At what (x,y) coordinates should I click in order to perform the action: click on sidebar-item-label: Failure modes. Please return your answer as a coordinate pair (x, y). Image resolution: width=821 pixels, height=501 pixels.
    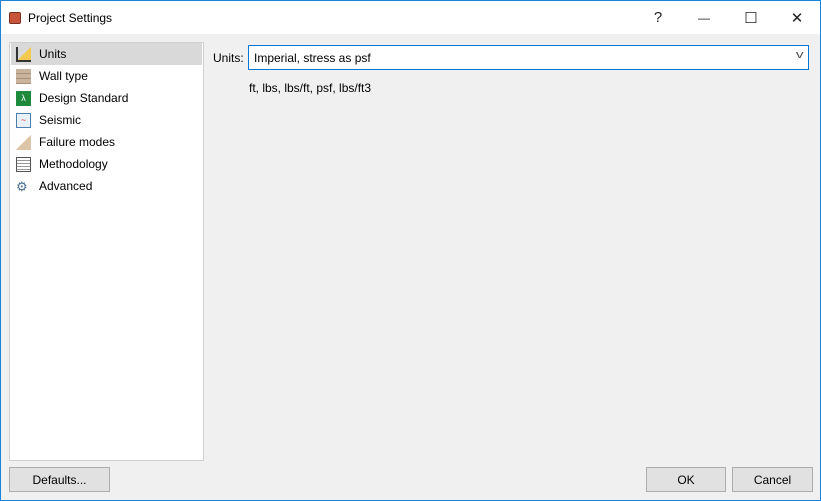
    Looking at the image, I should click on (77, 142).